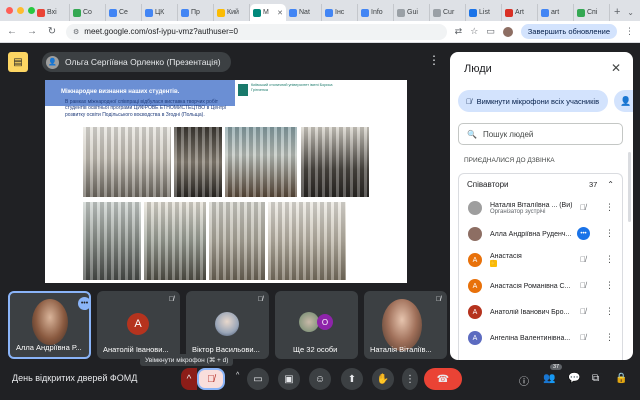 The height and width of the screenshot is (400, 640). What do you see at coordinates (549, 378) in the screenshot?
I see `people-icon: 👥` at bounding box center [549, 378].